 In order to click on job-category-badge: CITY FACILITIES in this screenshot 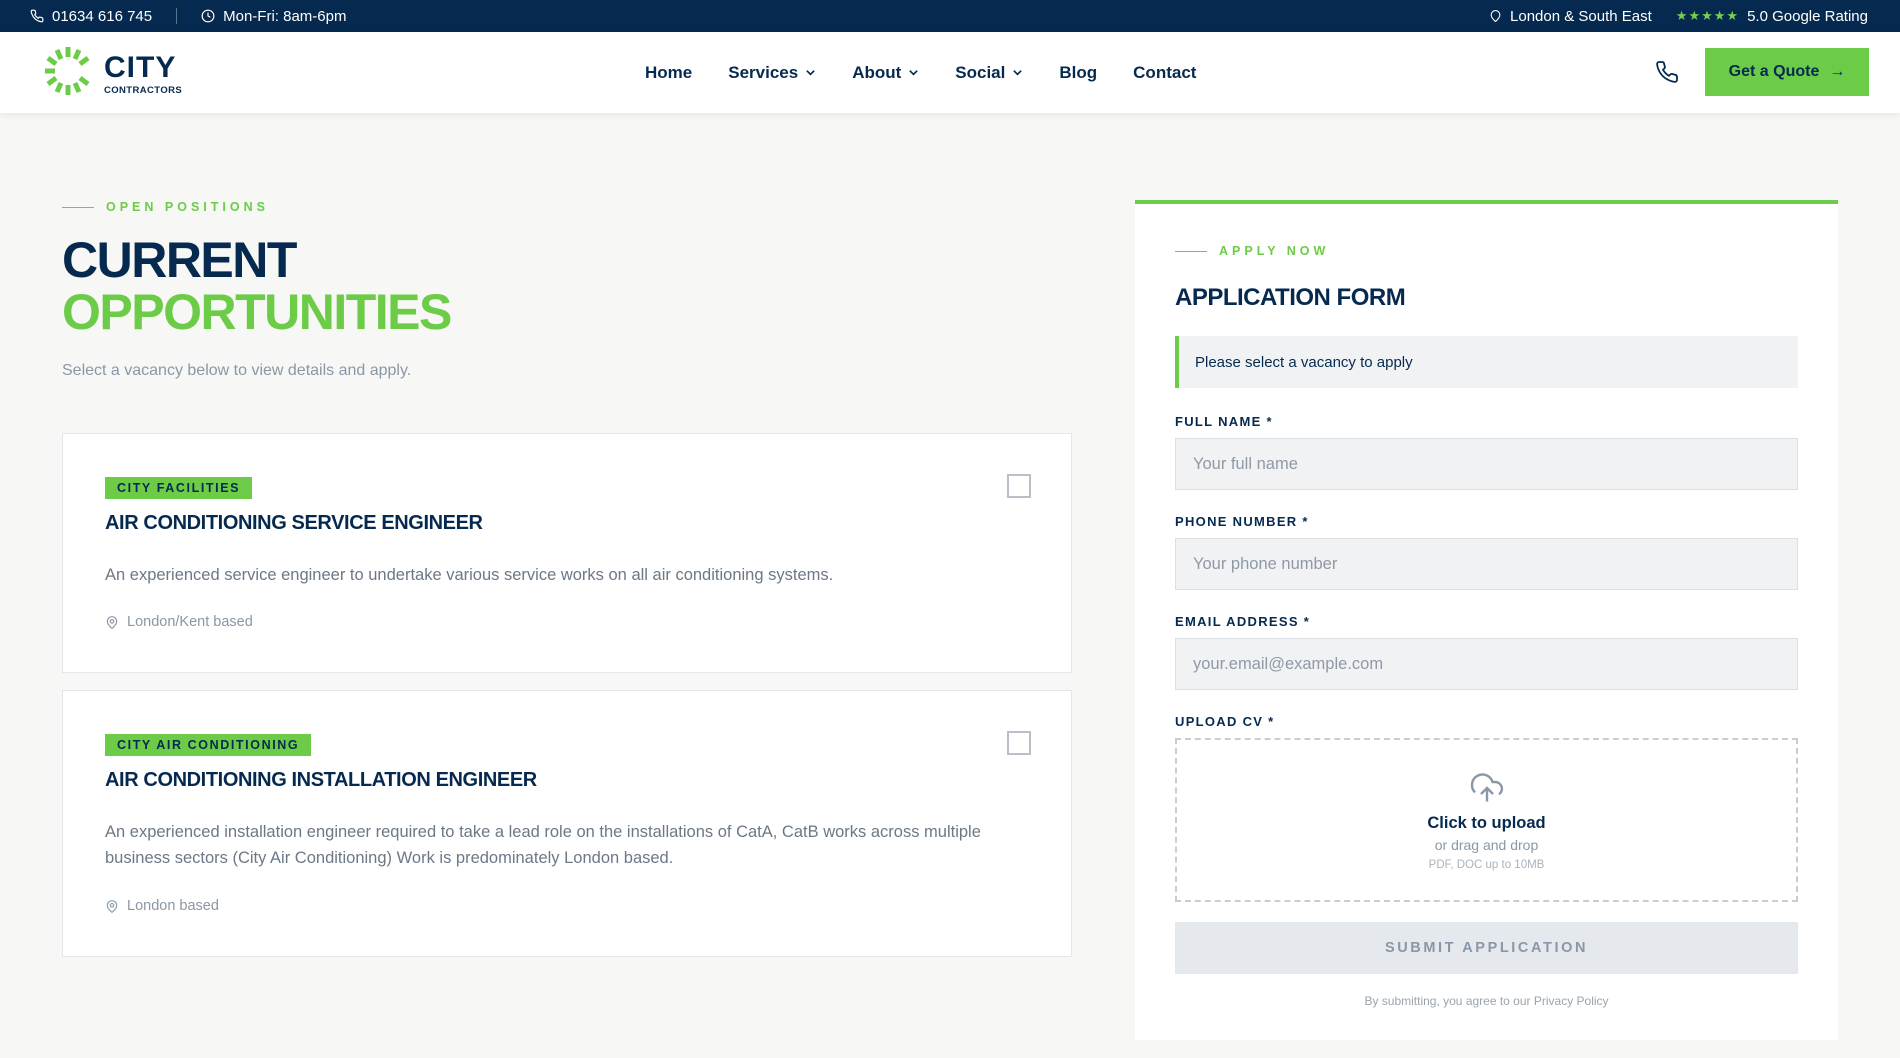, I will do `click(179, 488)`.